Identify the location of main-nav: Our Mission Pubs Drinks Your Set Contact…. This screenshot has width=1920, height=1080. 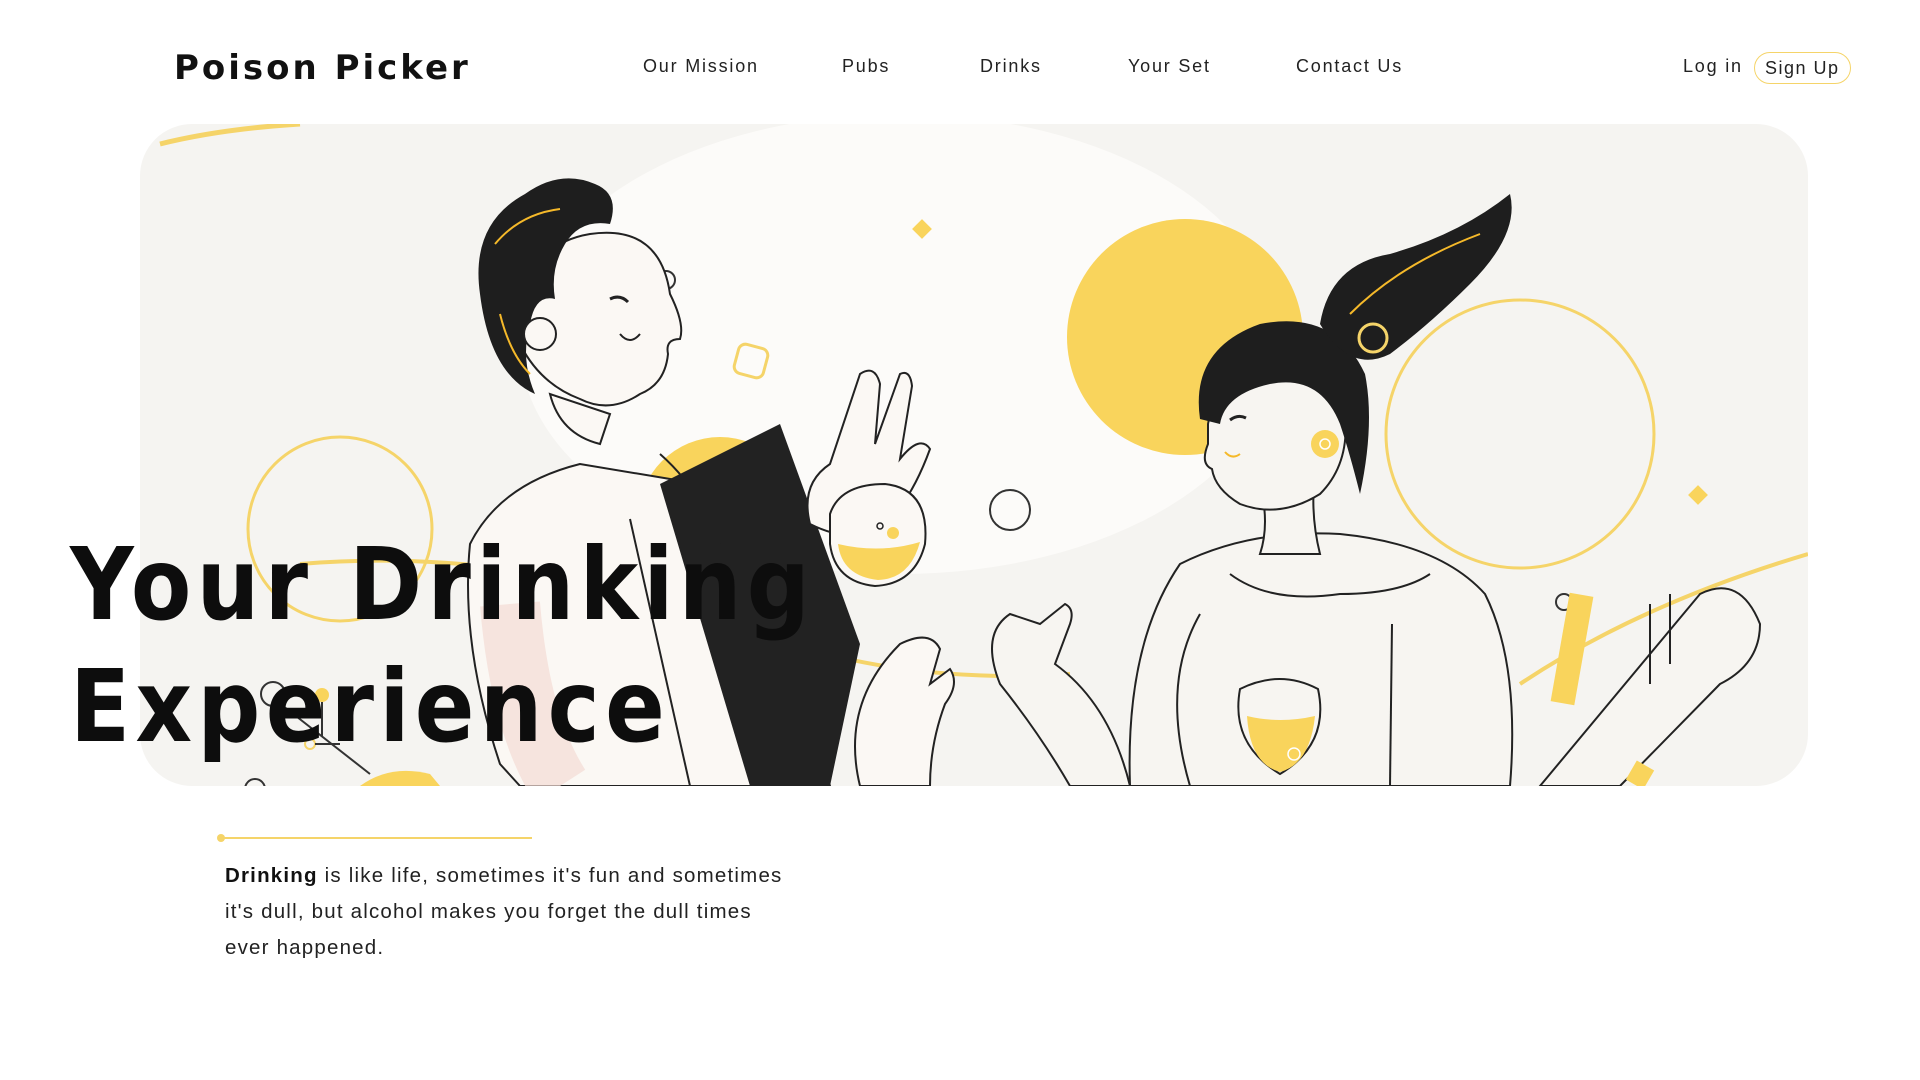
(960, 71).